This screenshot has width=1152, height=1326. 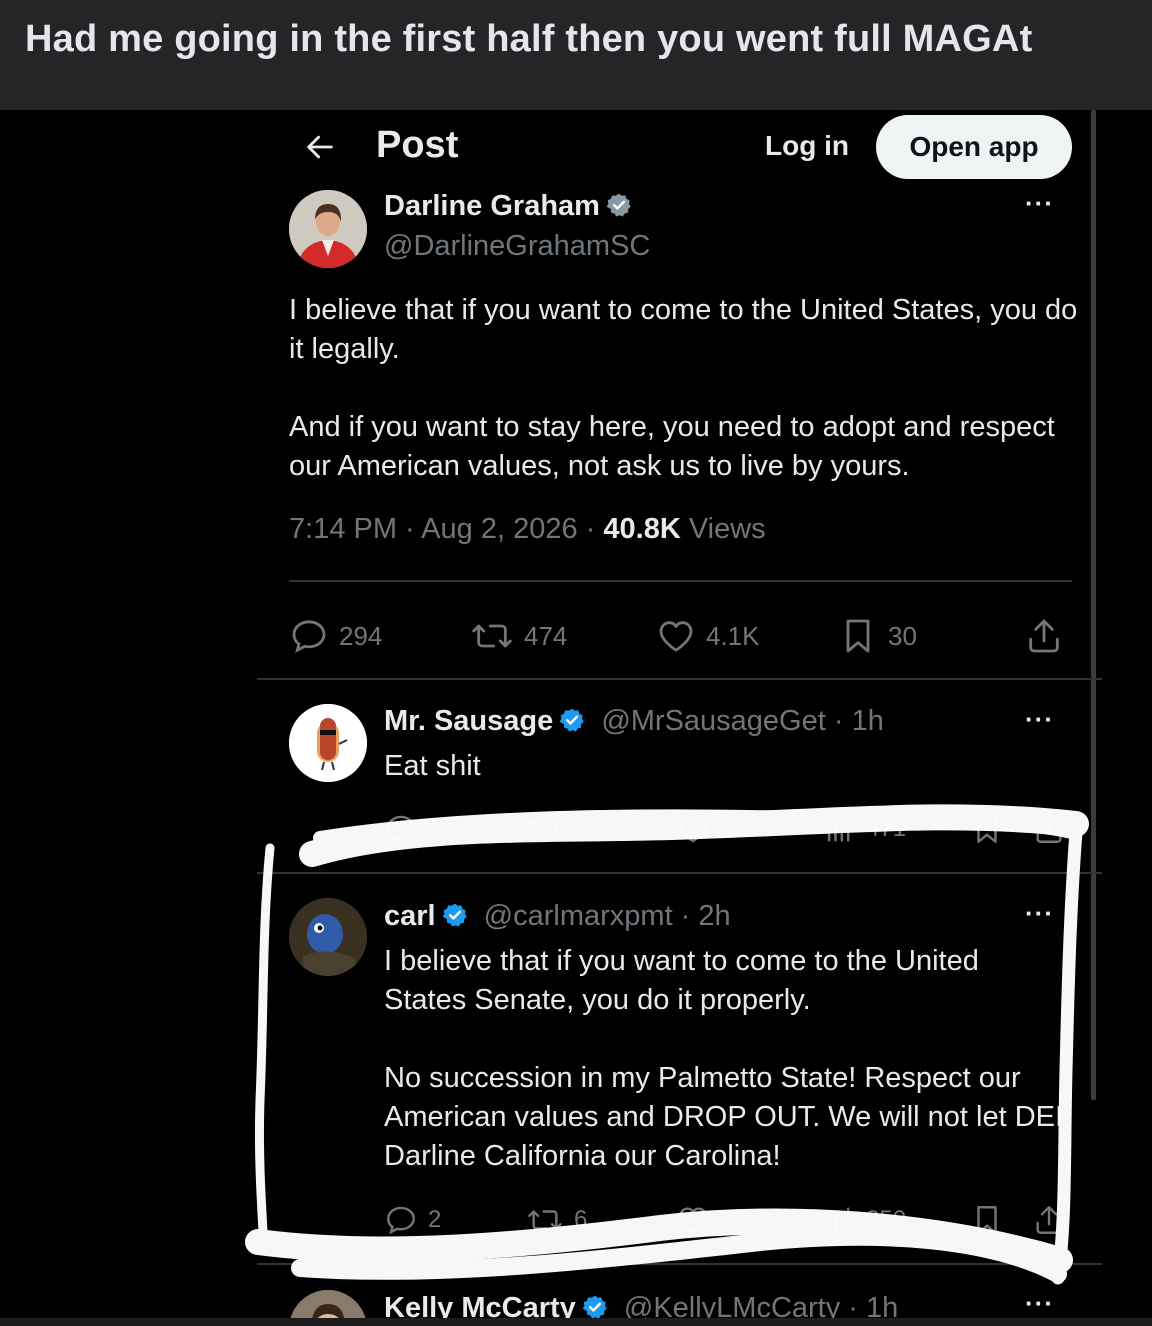 I want to click on reply-author-name: carl, so click(x=410, y=916).